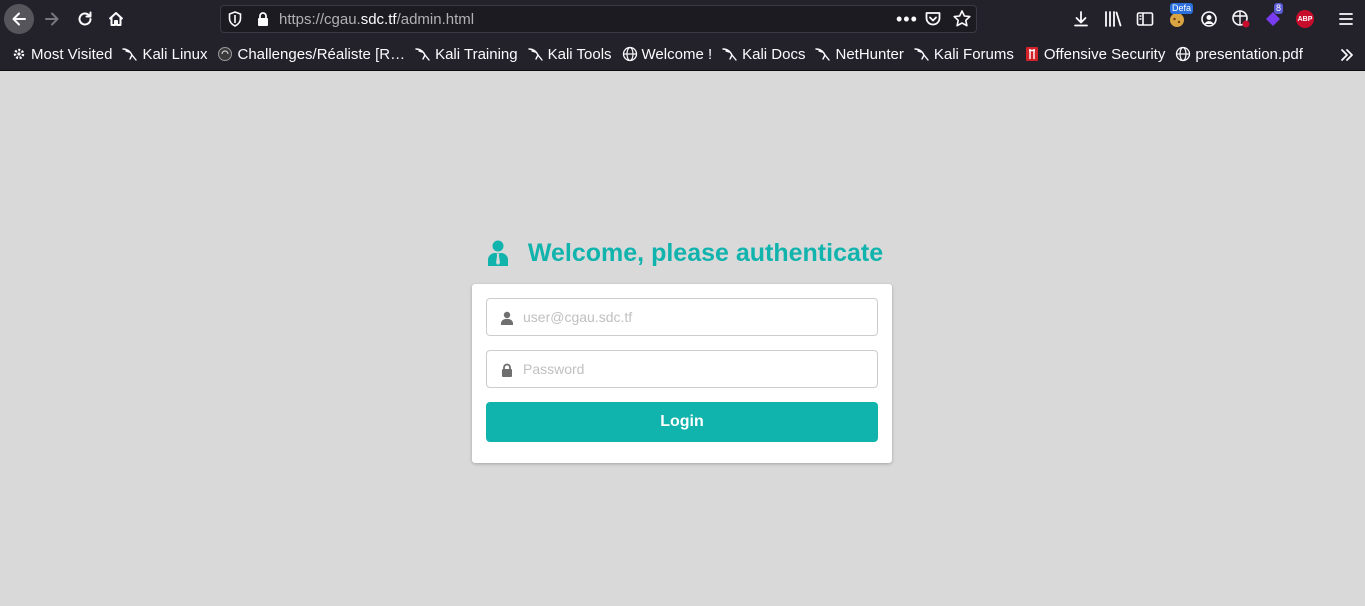  What do you see at coordinates (907, 19) in the screenshot?
I see `page-actions-menu-icon: •••` at bounding box center [907, 19].